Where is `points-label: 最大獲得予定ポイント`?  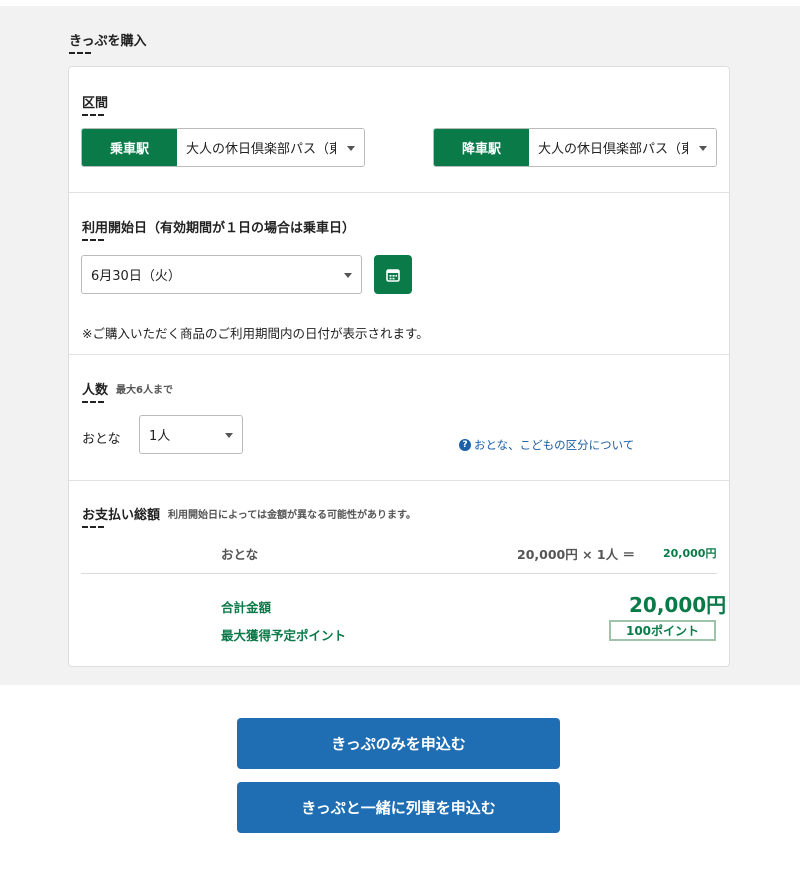
points-label: 最大獲得予定ポイント is located at coordinates (284, 635).